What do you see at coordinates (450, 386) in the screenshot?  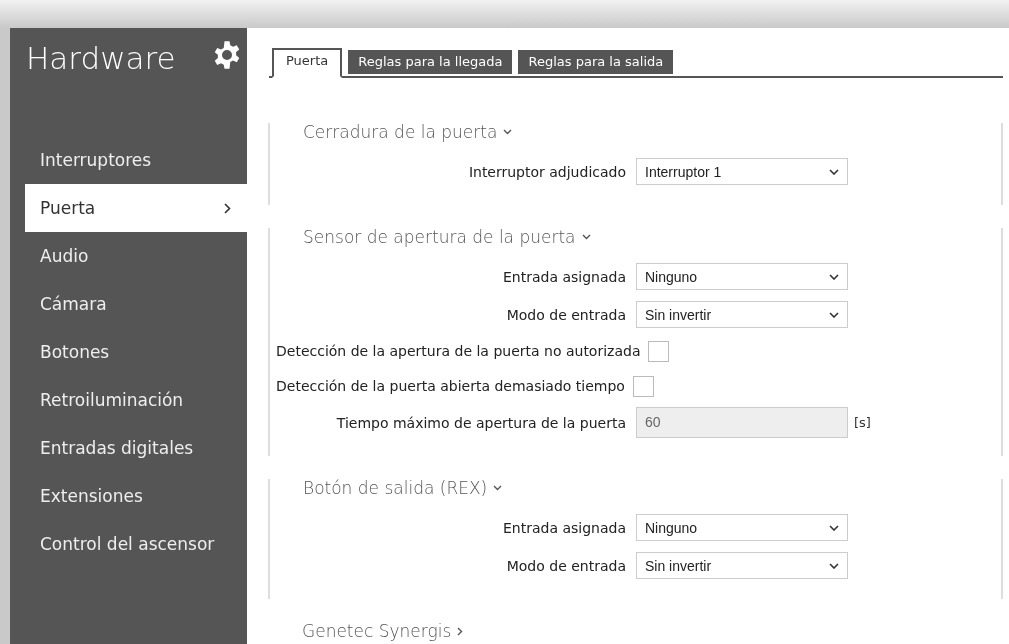 I see `checkbox-label: Detección de la puerta abierta demasiado tiempo` at bounding box center [450, 386].